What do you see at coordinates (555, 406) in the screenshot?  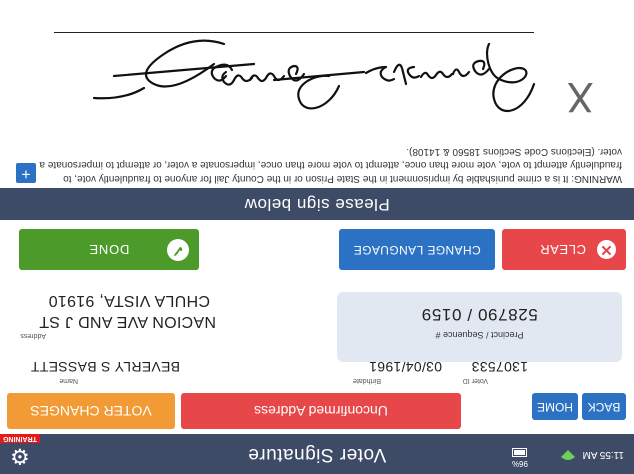 I see `home-button: HOME` at bounding box center [555, 406].